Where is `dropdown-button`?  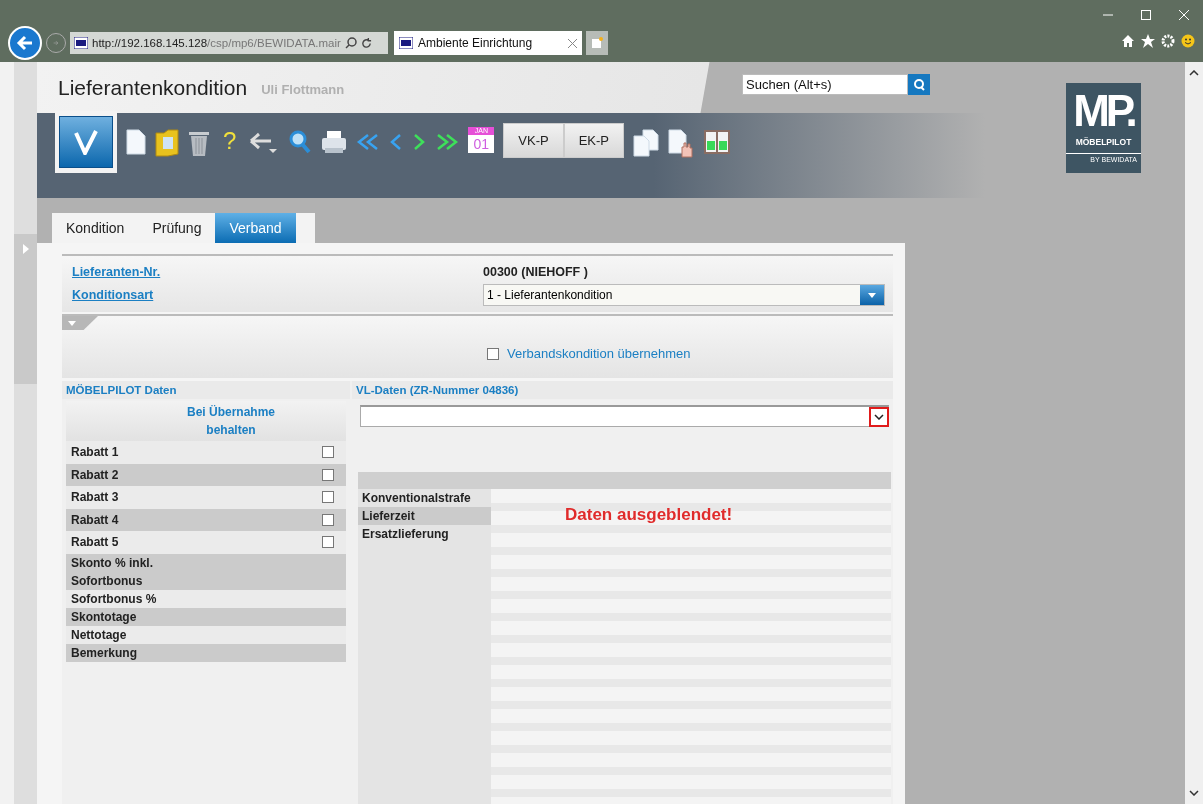 dropdown-button is located at coordinates (879, 416).